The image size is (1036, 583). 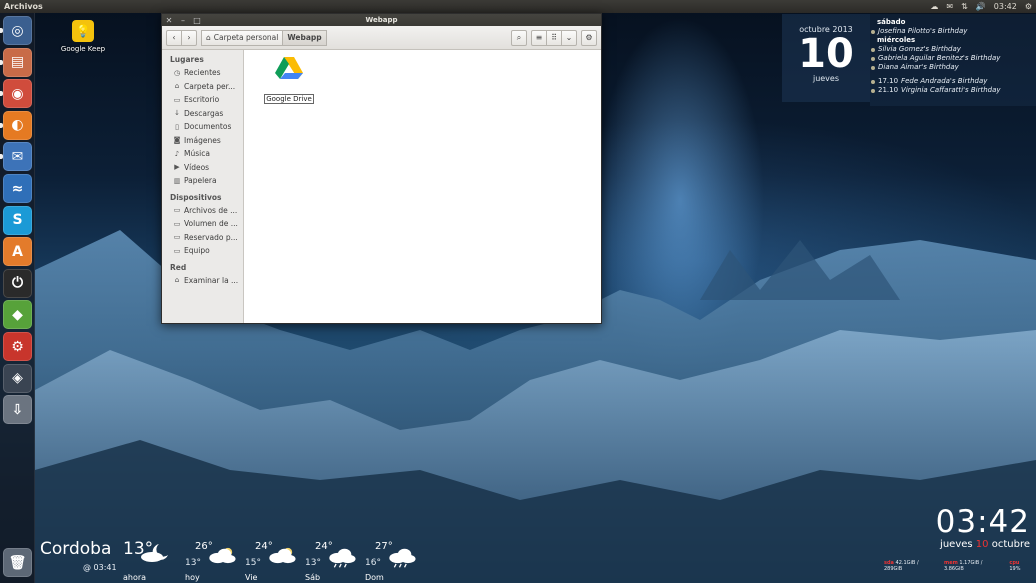 What do you see at coordinates (202, 73) in the screenshot?
I see `sidebar-item: ◷ Recientes` at bounding box center [202, 73].